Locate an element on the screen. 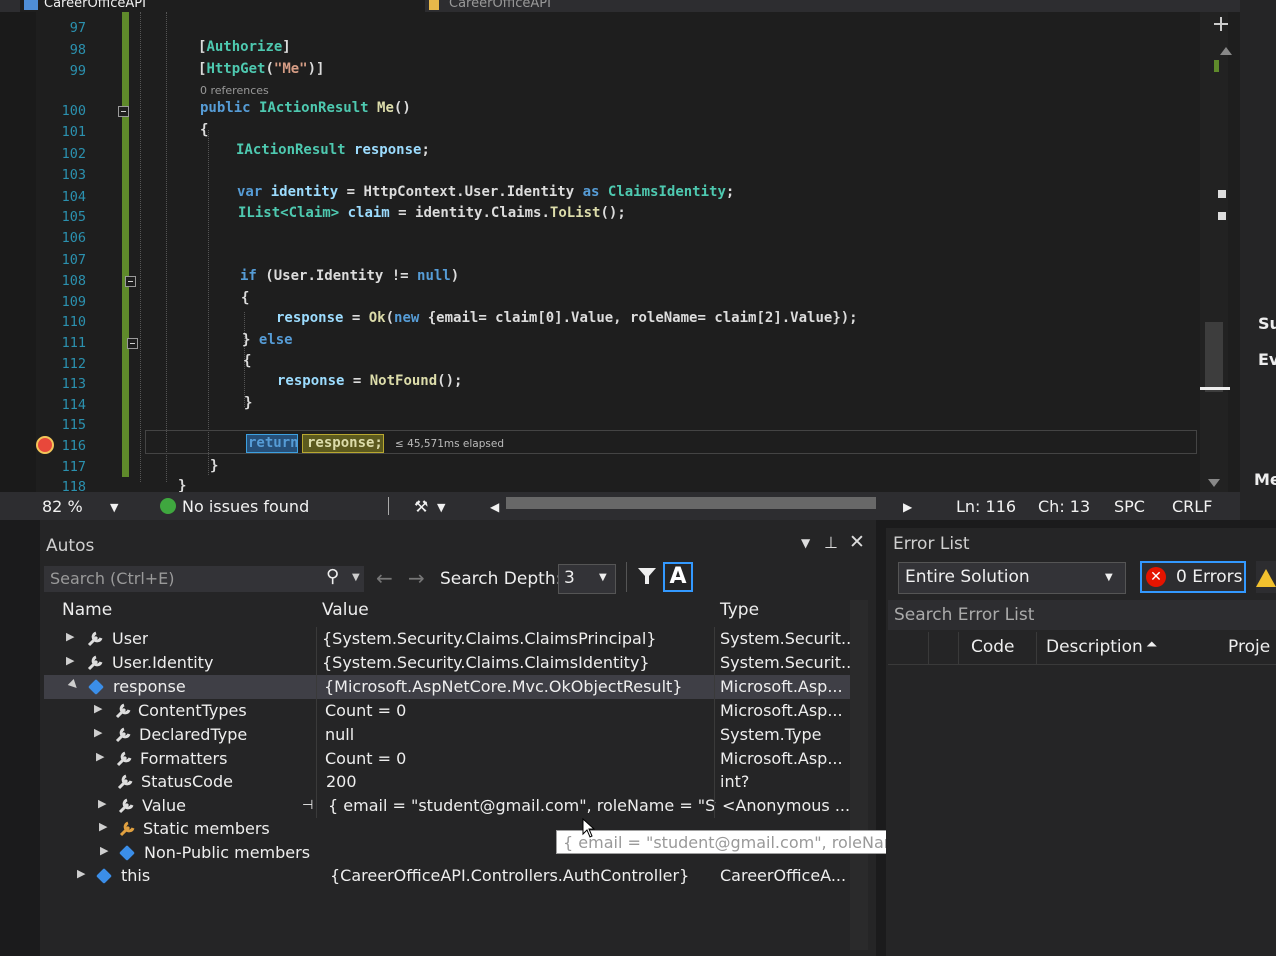 The height and width of the screenshot is (956, 1276). editor-vertical-scrollbar is located at coordinates (1214, 252).